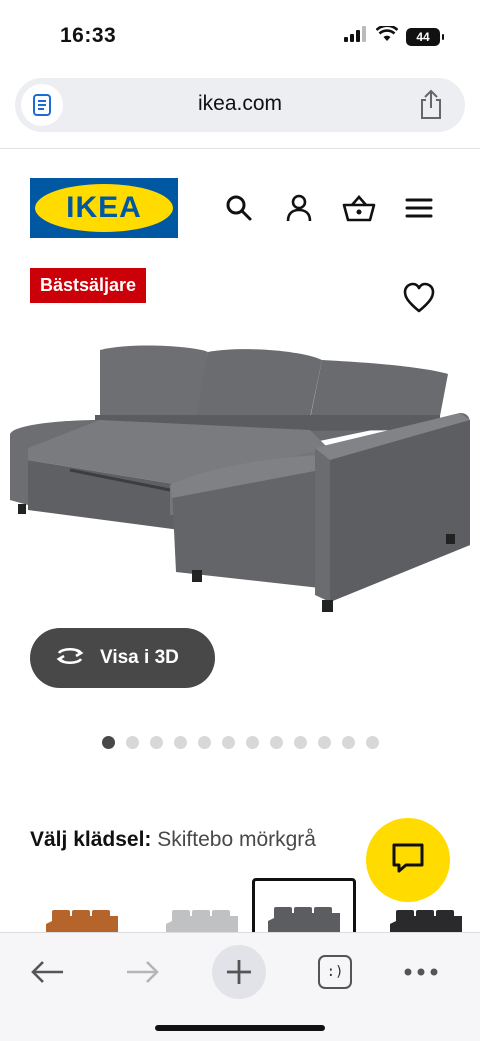 This screenshot has height=1041, width=480. I want to click on home-indicator, so click(240, 1028).